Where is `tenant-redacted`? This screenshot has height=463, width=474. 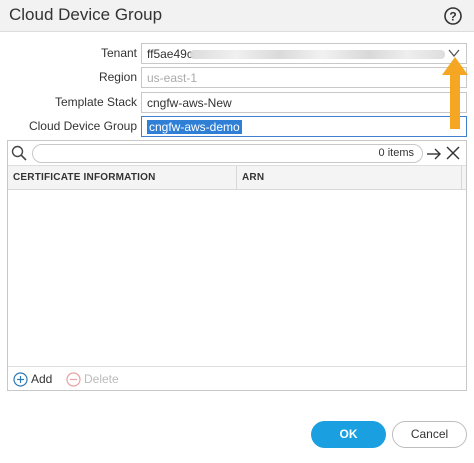 tenant-redacted is located at coordinates (317, 54).